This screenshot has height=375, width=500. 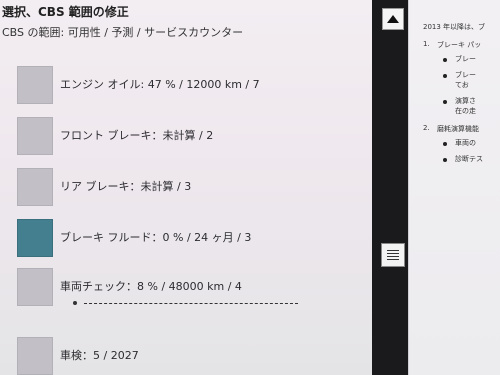 What do you see at coordinates (465, 143) in the screenshot?
I see `help-bullet: 車両の` at bounding box center [465, 143].